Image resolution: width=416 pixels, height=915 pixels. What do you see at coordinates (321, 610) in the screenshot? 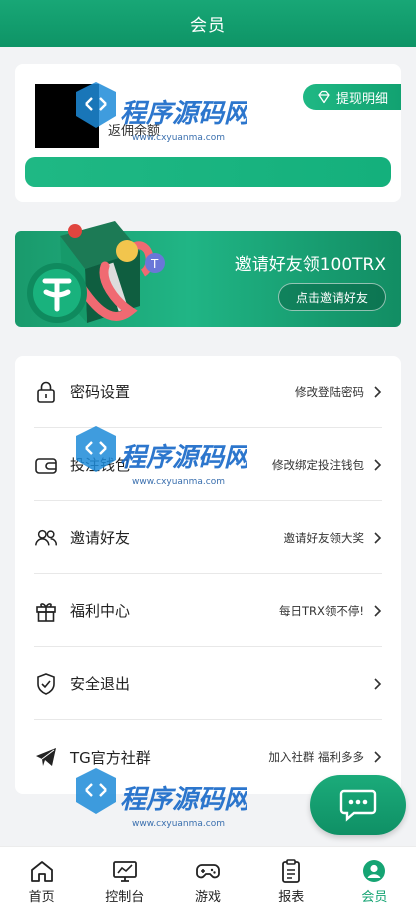
I see `menu-desc: 每日TRX领不停!` at bounding box center [321, 610].